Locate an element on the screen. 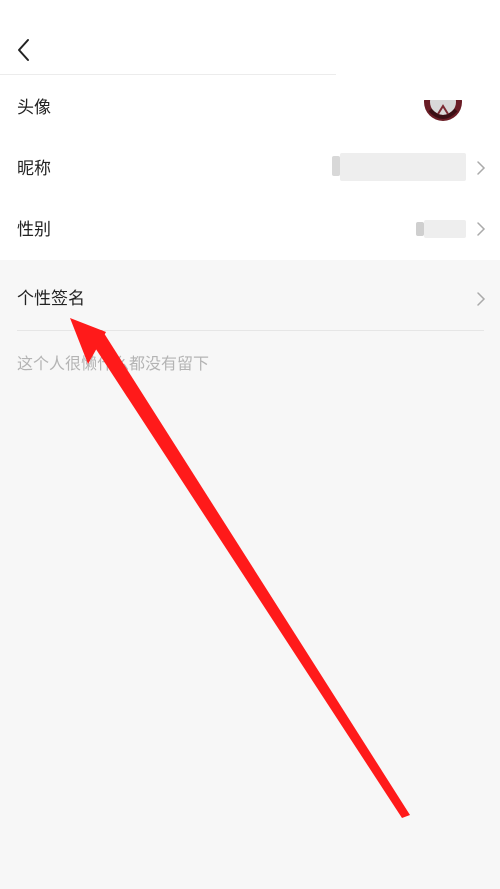  header-divider is located at coordinates (168, 74).